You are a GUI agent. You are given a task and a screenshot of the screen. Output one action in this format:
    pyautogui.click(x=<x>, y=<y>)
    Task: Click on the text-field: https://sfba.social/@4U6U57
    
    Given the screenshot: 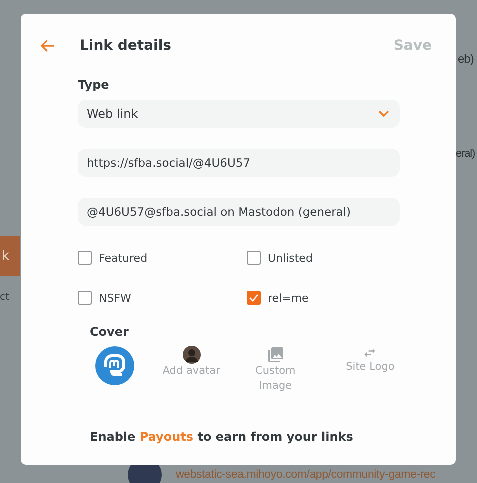 What is the action you would take?
    pyautogui.click(x=239, y=163)
    